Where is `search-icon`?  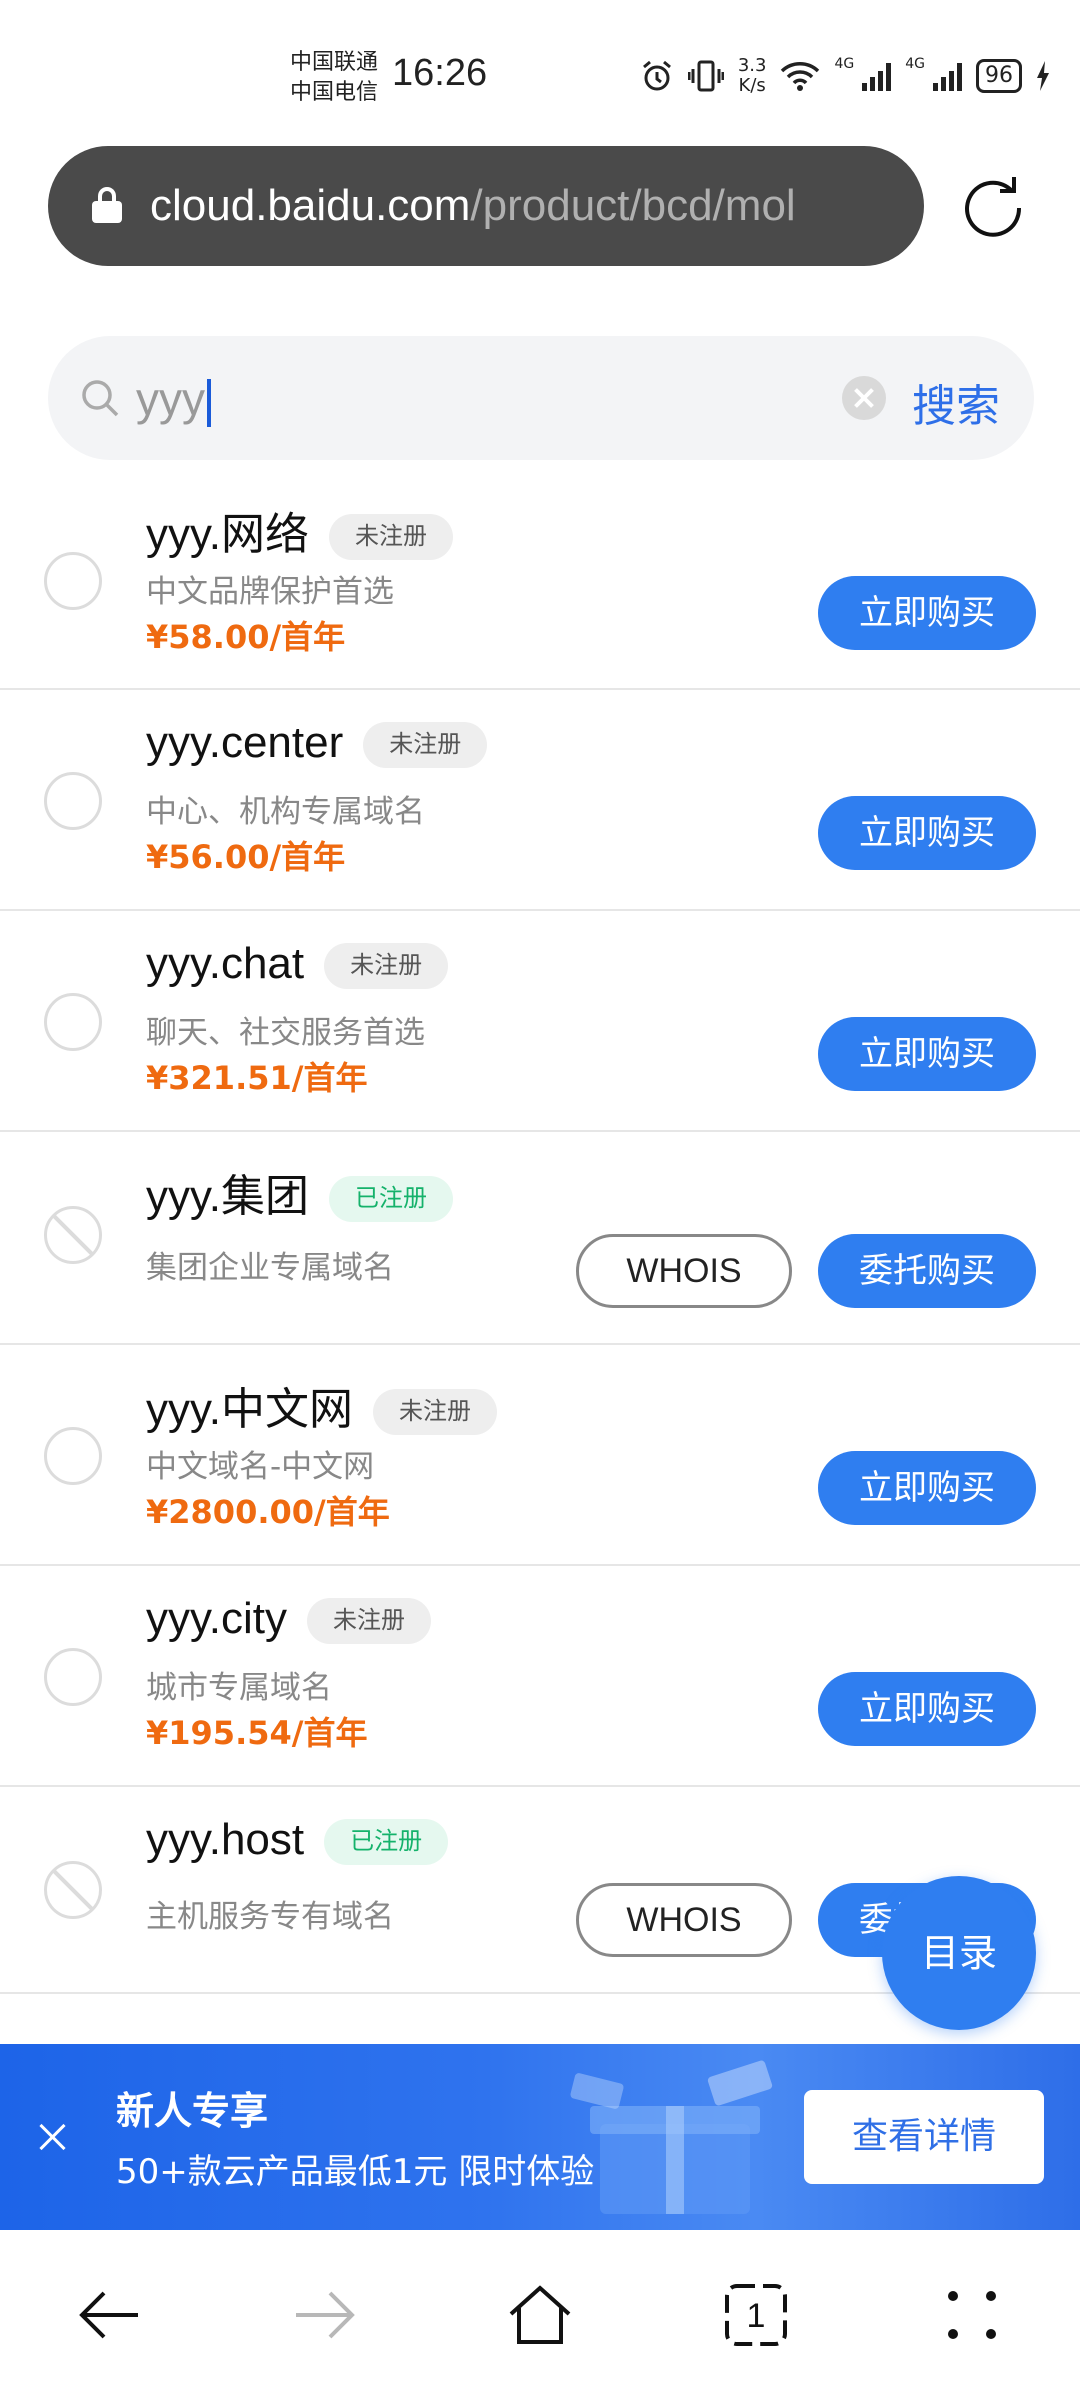
search-icon is located at coordinates (100, 398).